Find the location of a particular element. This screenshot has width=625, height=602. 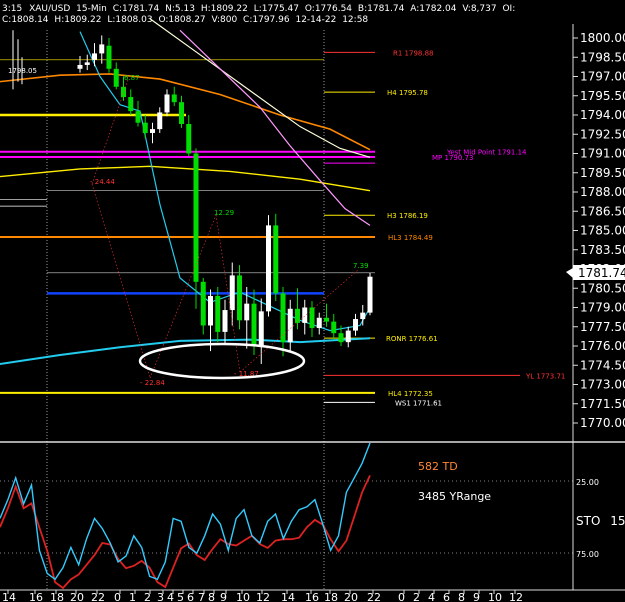

sto-tick-25: 25.00 is located at coordinates (587, 482).